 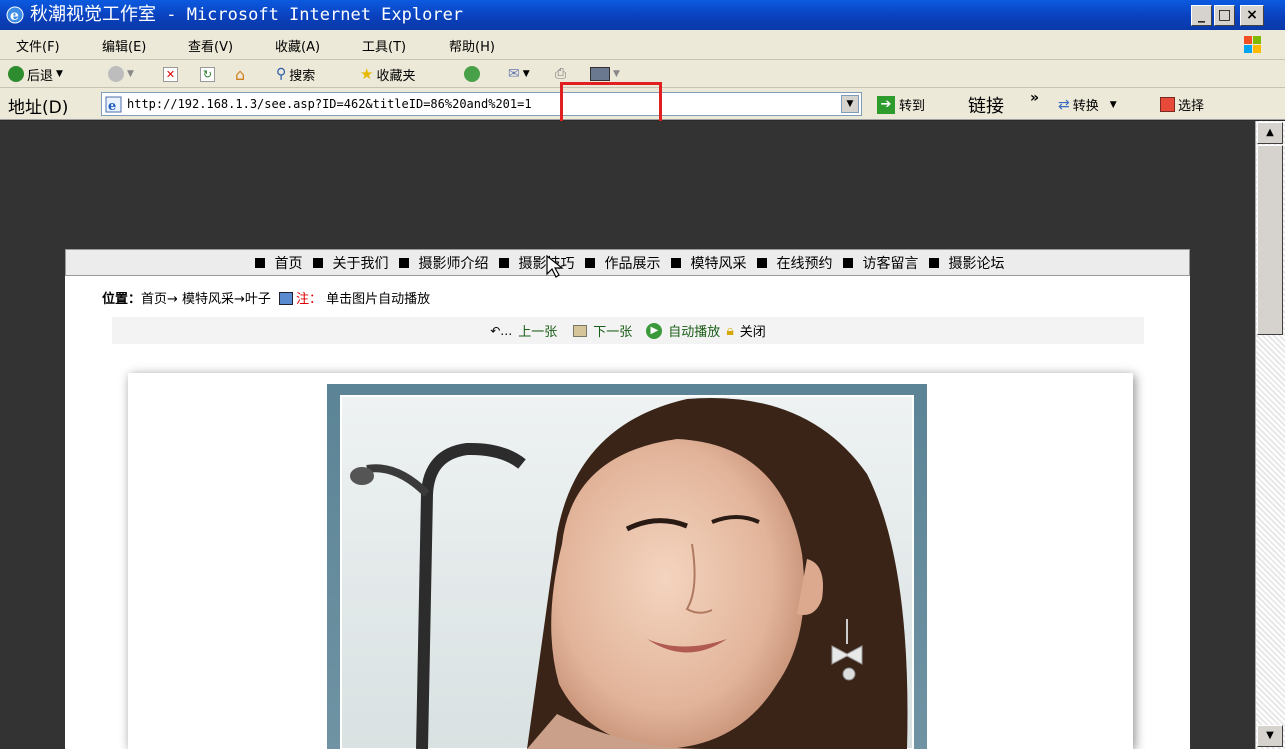 What do you see at coordinates (912, 106) in the screenshot?
I see `go-label: 转到` at bounding box center [912, 106].